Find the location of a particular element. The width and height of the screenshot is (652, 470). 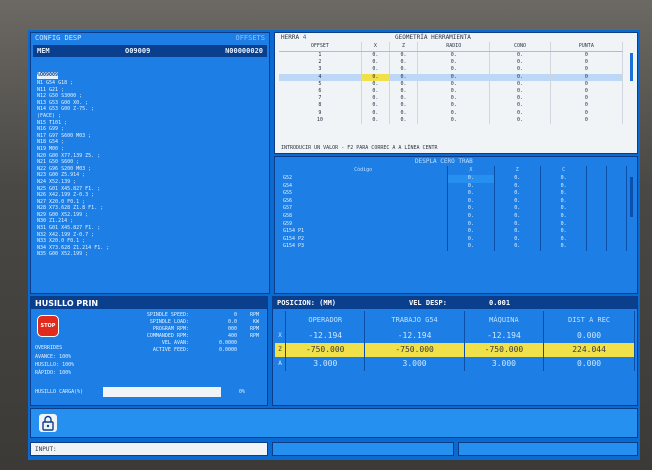

program-line: N13 G53 G00 X0. ; is located at coordinates (152, 103).